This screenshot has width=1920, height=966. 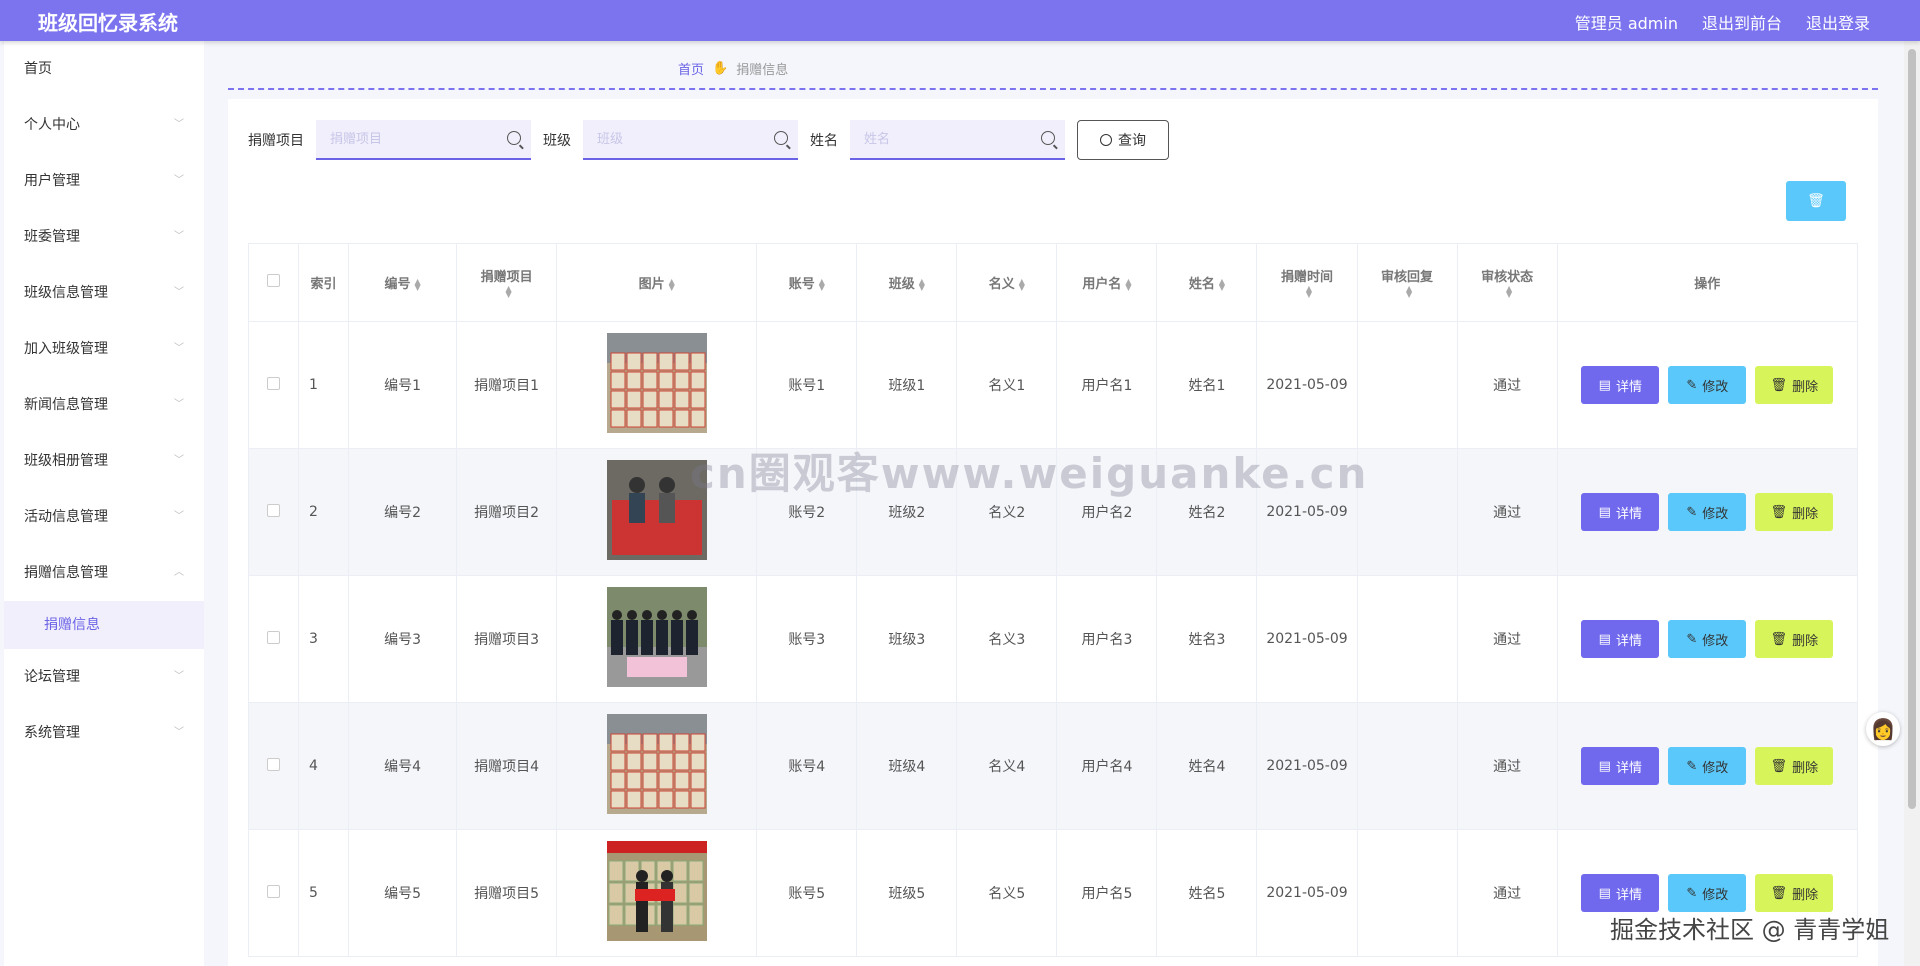 I want to click on column-header: 操作, so click(x=1707, y=282).